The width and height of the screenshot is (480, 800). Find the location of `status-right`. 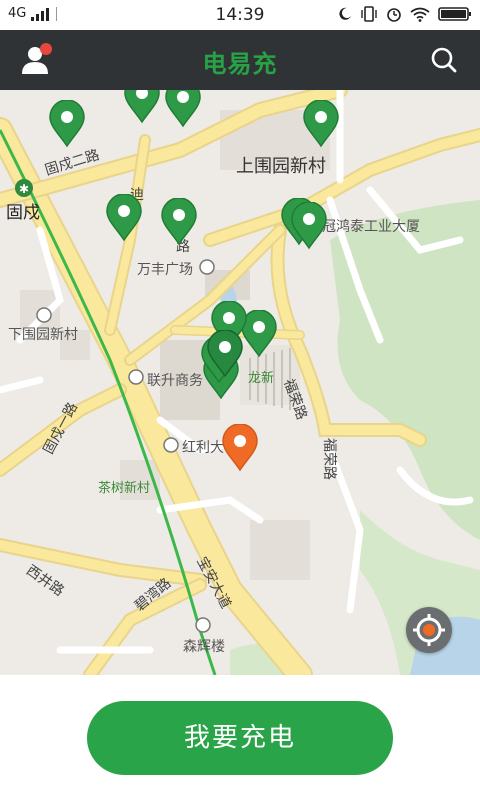

status-right is located at coordinates (405, 14).